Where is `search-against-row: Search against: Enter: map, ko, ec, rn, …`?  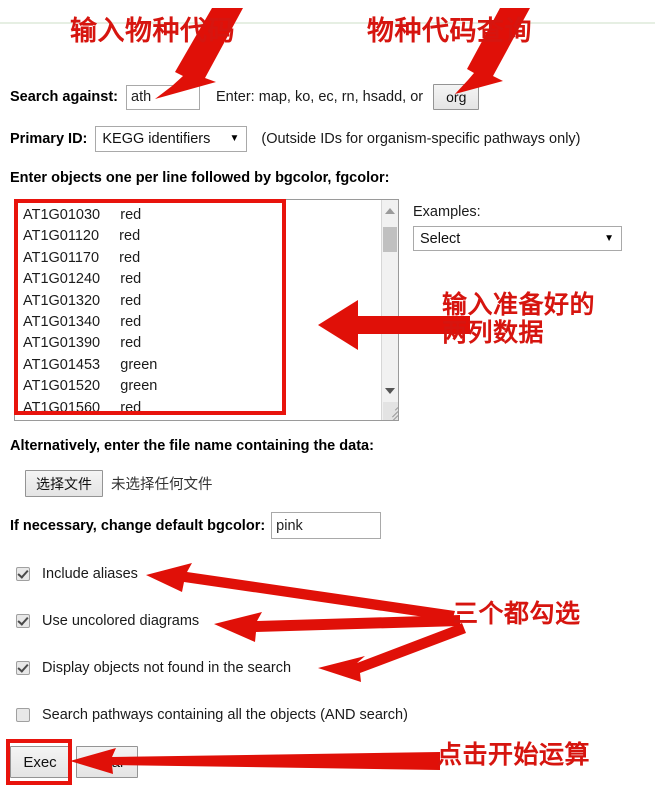 search-against-row: Search against: Enter: map, ko, ec, rn, … is located at coordinates (245, 97).